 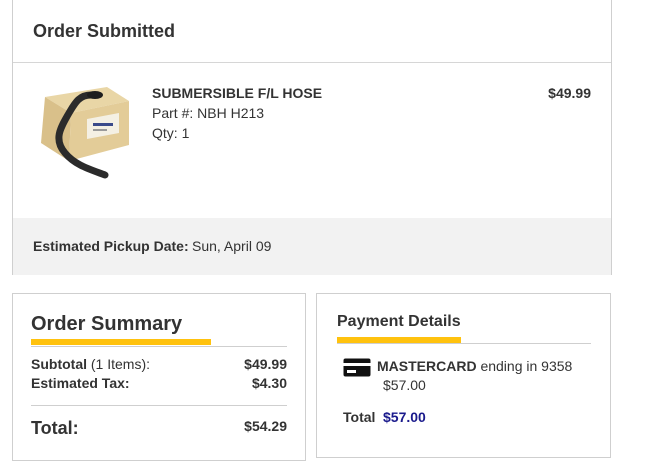 What do you see at coordinates (91, 364) in the screenshot?
I see `subtotal-label: Subtotal (1 Items):` at bounding box center [91, 364].